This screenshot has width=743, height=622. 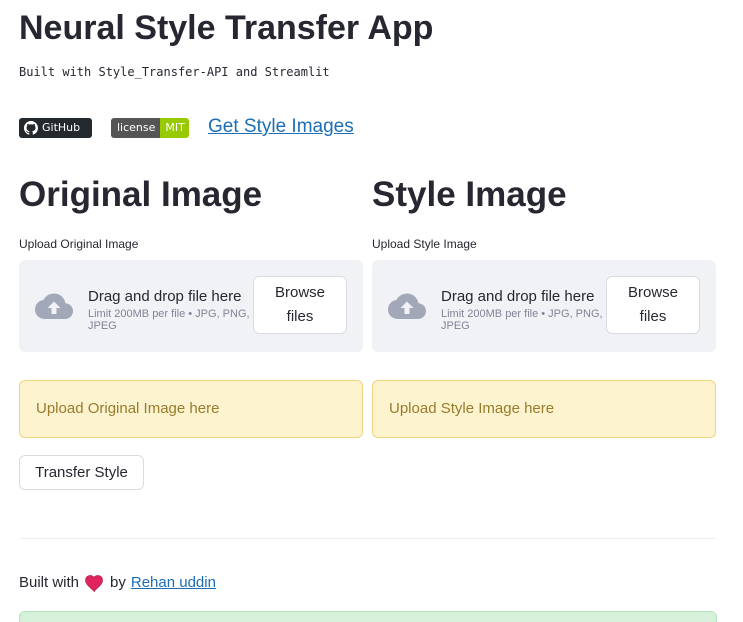 I want to click on license-badge-value: MIT, so click(x=174, y=128).